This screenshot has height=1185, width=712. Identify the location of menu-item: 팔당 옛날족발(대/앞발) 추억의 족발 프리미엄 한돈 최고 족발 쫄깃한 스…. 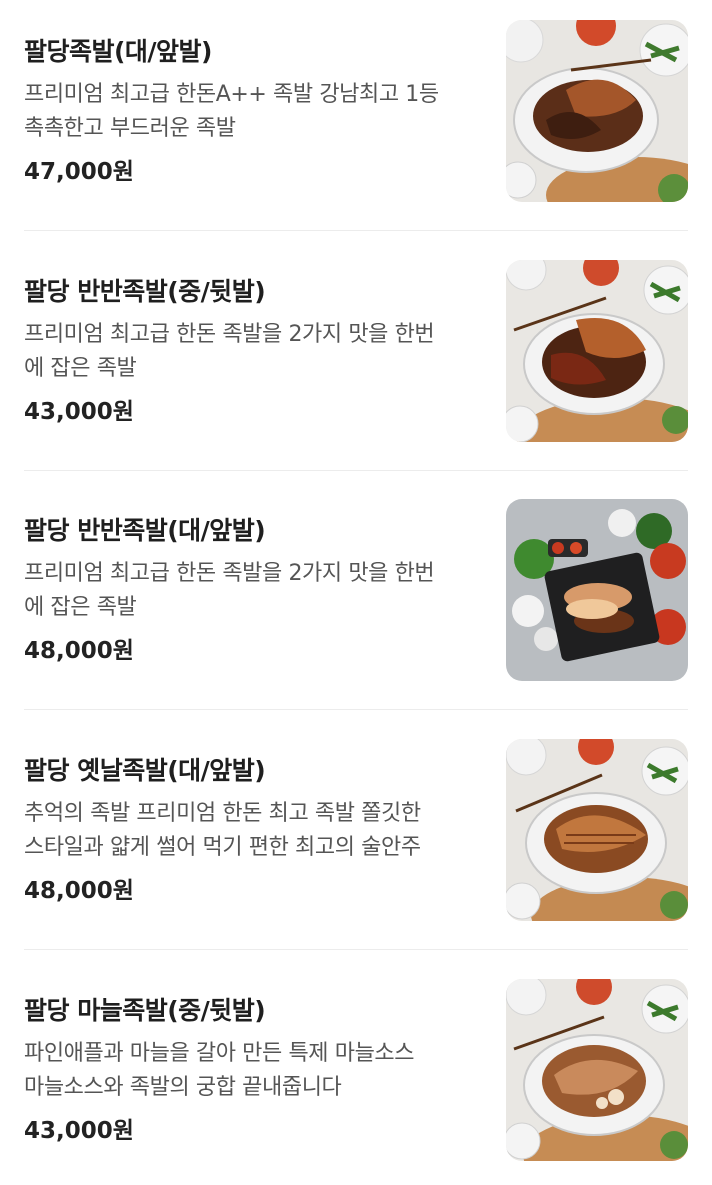
(356, 831).